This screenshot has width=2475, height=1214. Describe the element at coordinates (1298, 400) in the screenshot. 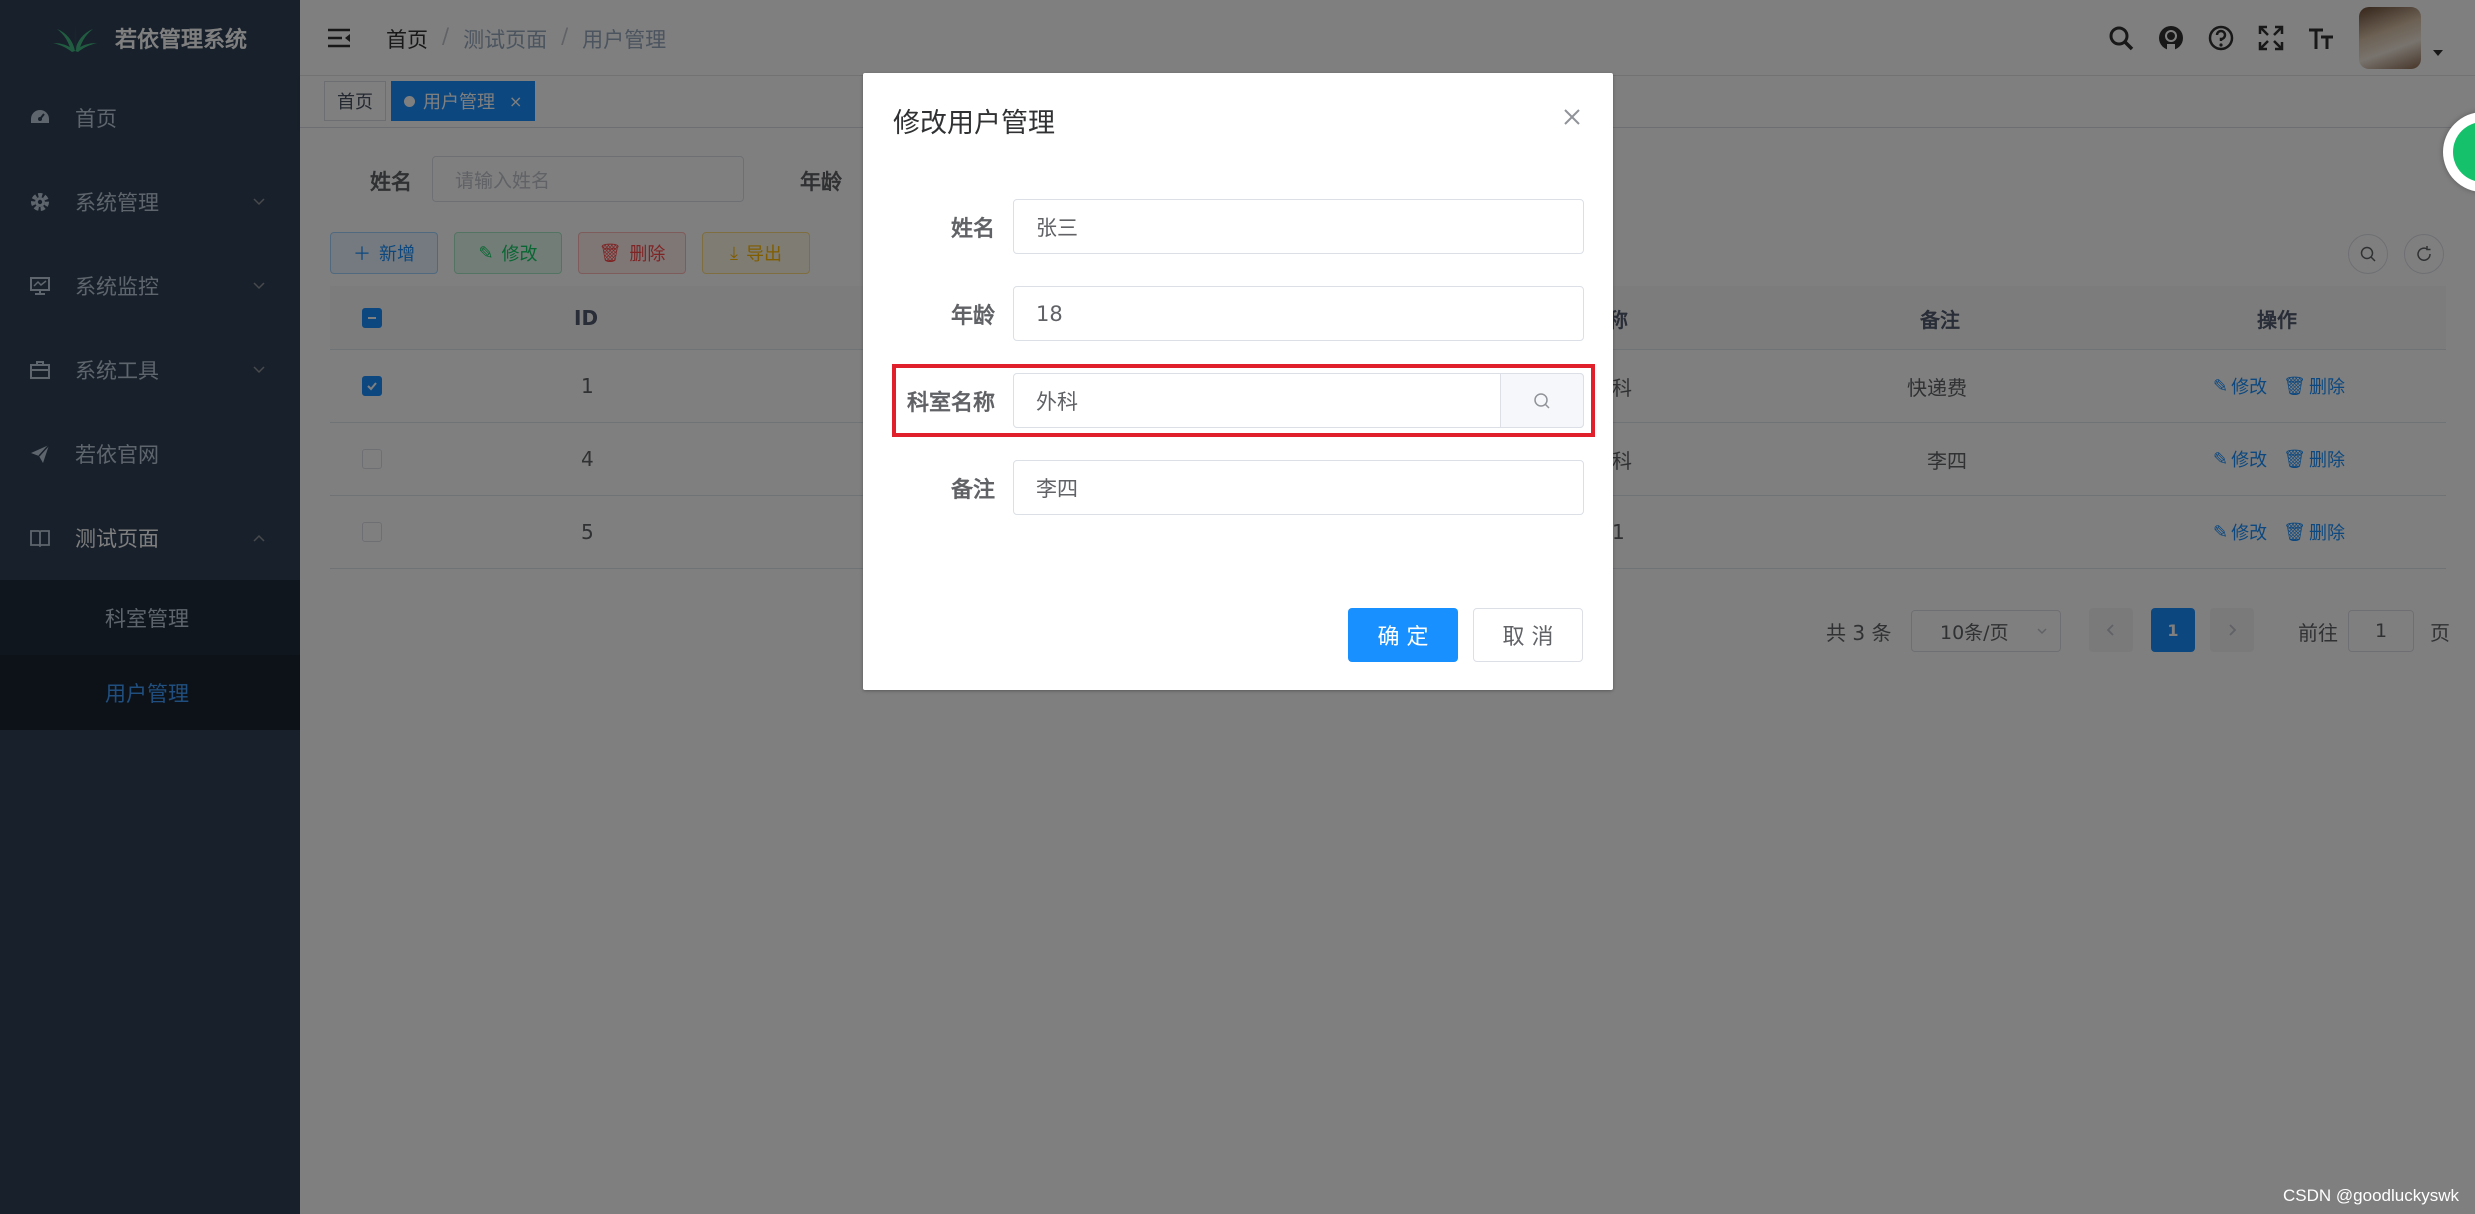

I see `dept-name-field: 外科` at that location.